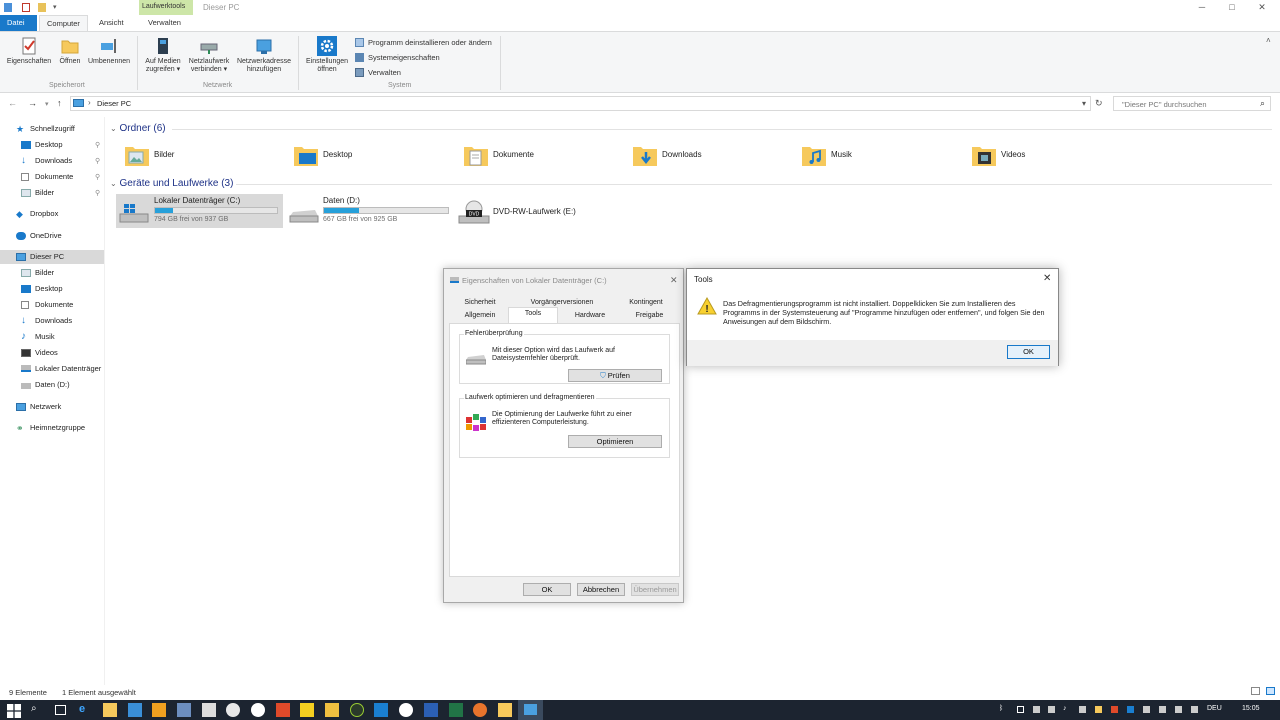  I want to click on nav-pc-daten: Daten (D:), so click(45, 385).